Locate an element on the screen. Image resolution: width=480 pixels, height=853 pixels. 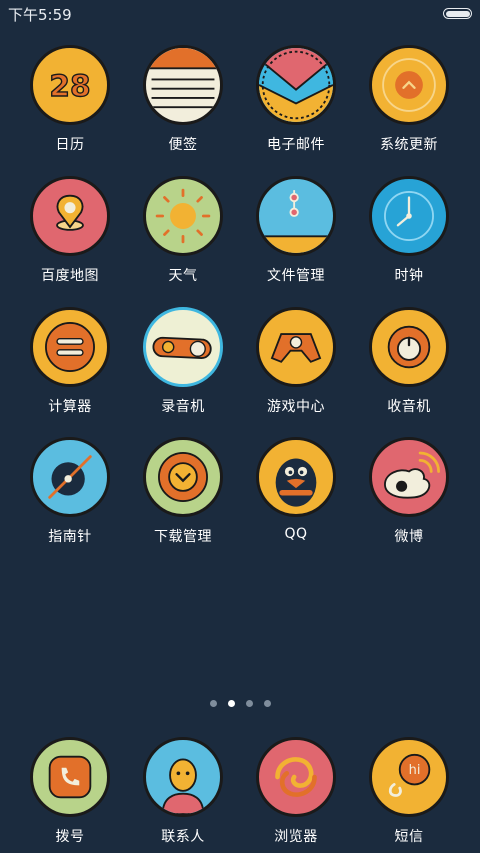
download-icon is located at coordinates (183, 477).